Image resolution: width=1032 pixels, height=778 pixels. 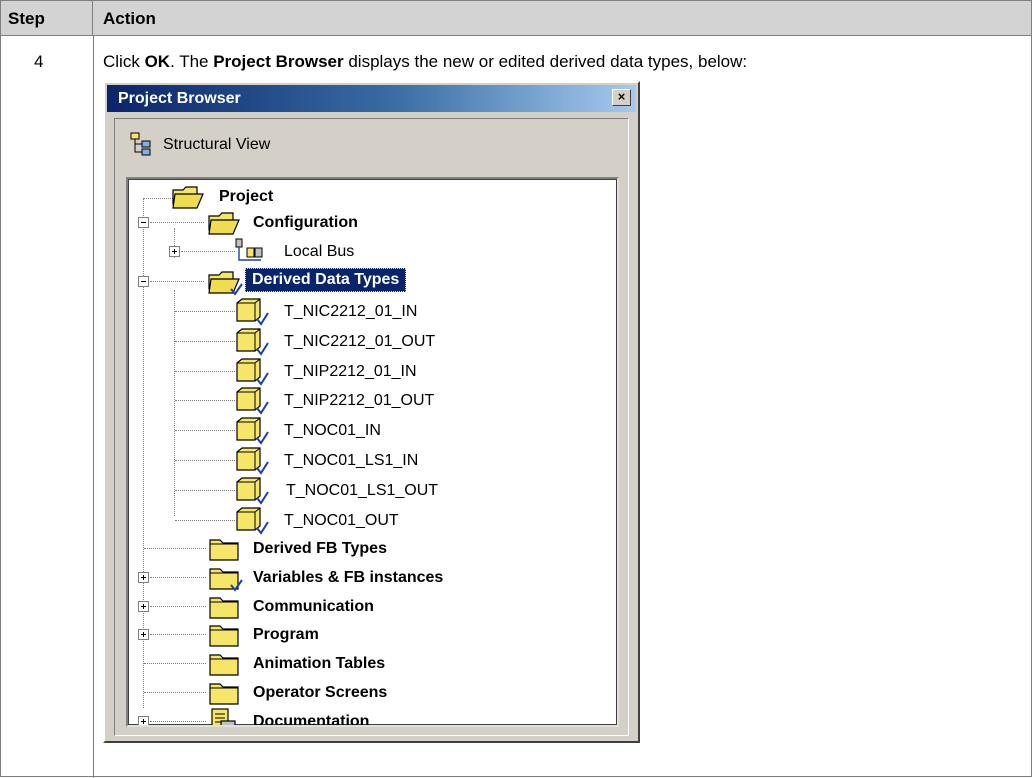 What do you see at coordinates (192, 61) in the screenshot?
I see `action-text-part: . The` at bounding box center [192, 61].